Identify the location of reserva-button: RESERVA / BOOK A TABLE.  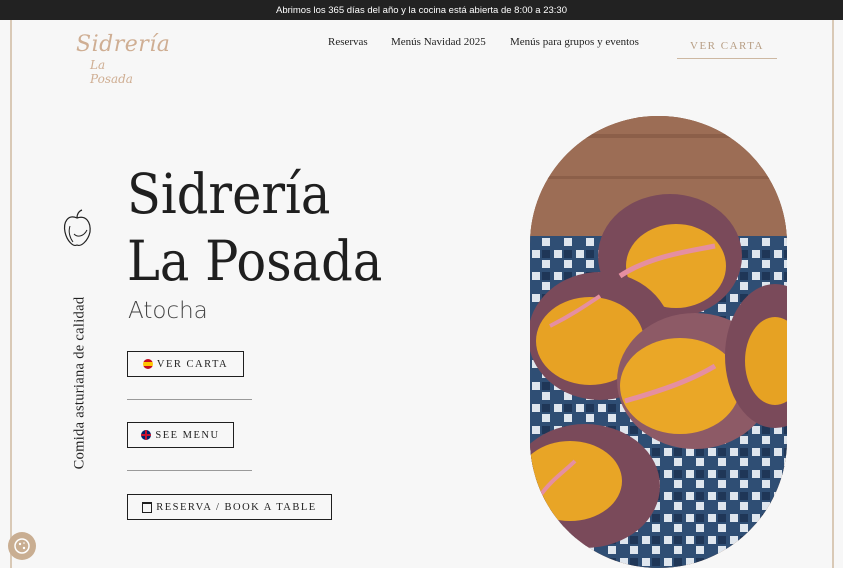
(229, 507).